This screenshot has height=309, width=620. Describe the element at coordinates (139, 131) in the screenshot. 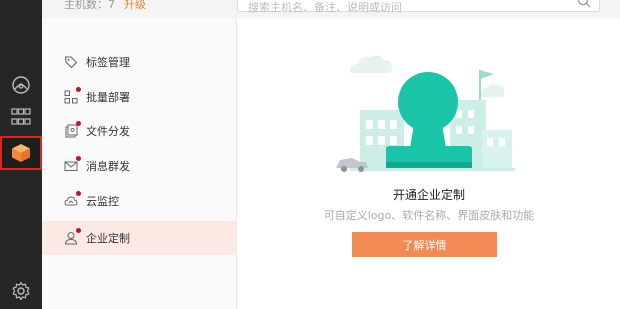

I see `menu-item-file-distribute: 文件分发` at that location.